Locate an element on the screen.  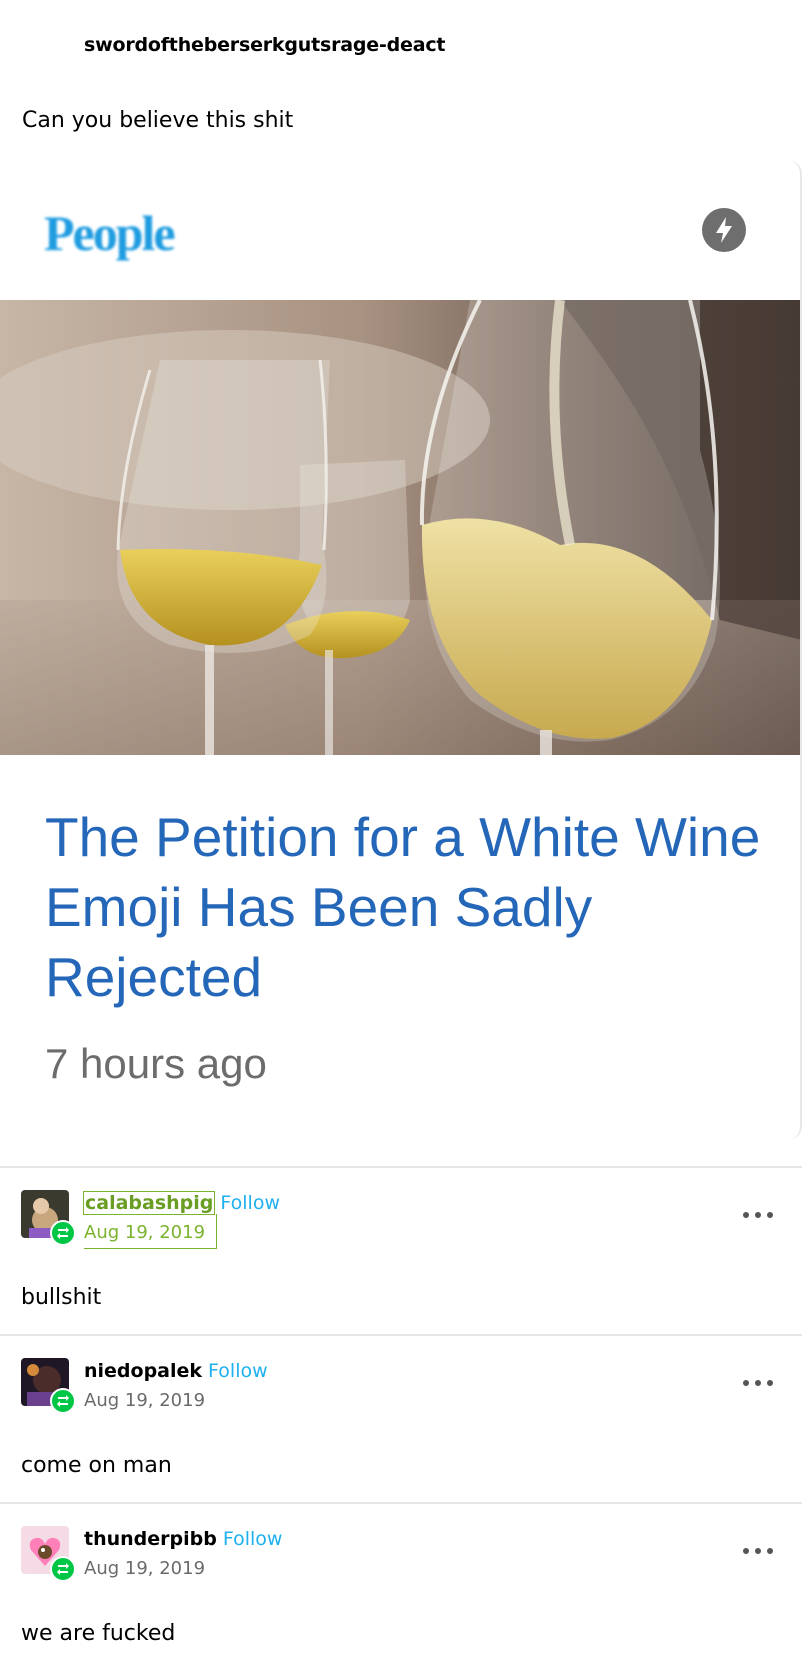
reblog-username: niedopalek is located at coordinates (143, 1371).